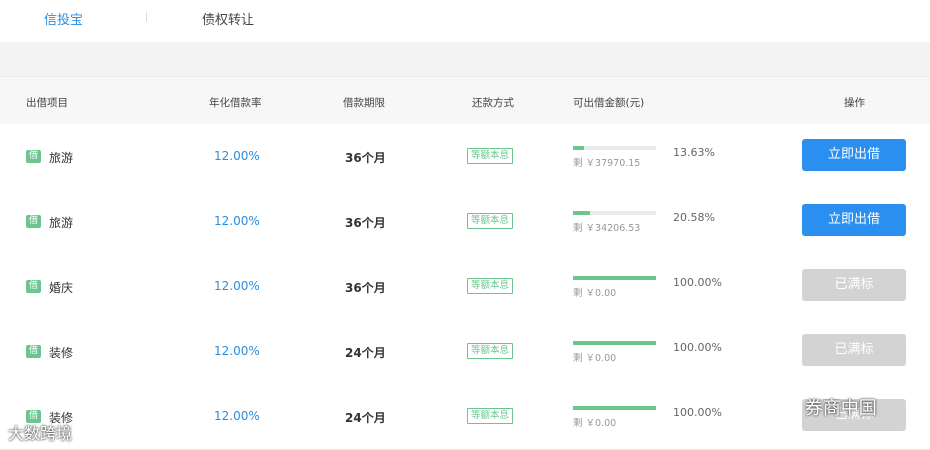  Describe the element at coordinates (228, 18) in the screenshot. I see `tab-debt-transfer: 债权转让` at that location.